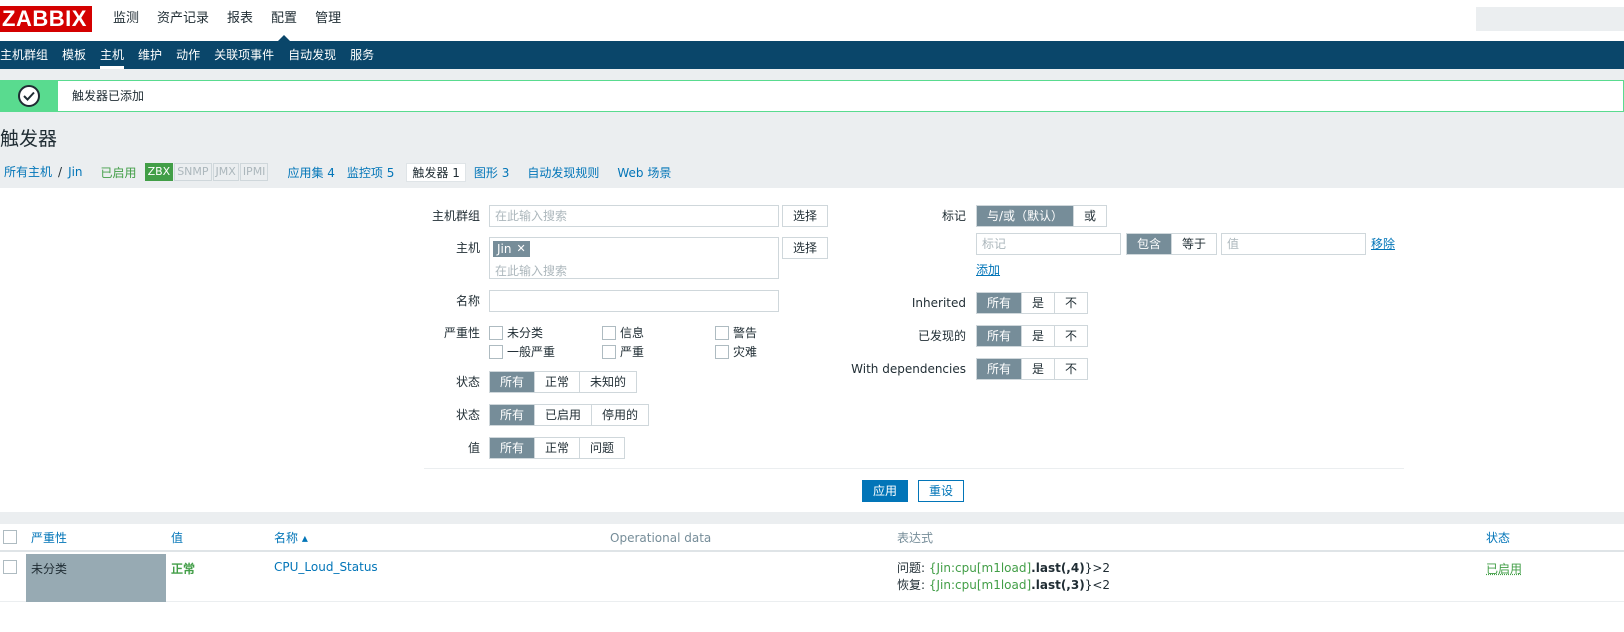 This screenshot has height=632, width=1624. Describe the element at coordinates (108, 96) in the screenshot. I see `message-text: 触发器已添加` at that location.